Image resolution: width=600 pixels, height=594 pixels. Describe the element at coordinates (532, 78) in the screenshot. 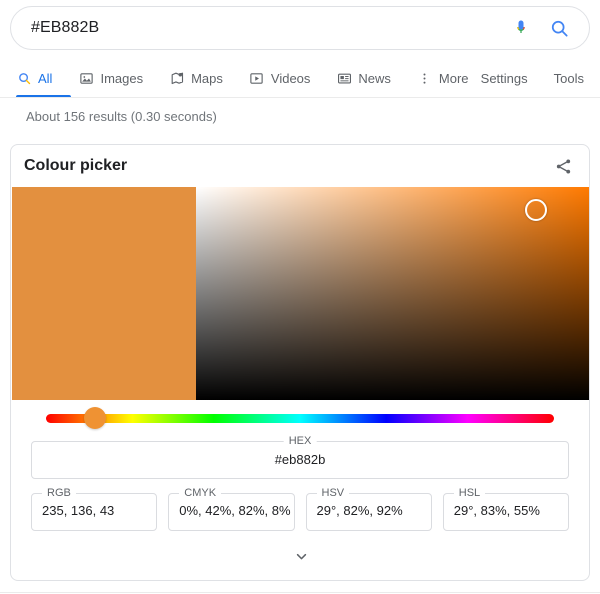

I see `nav-right-links: Settings Tools` at that location.